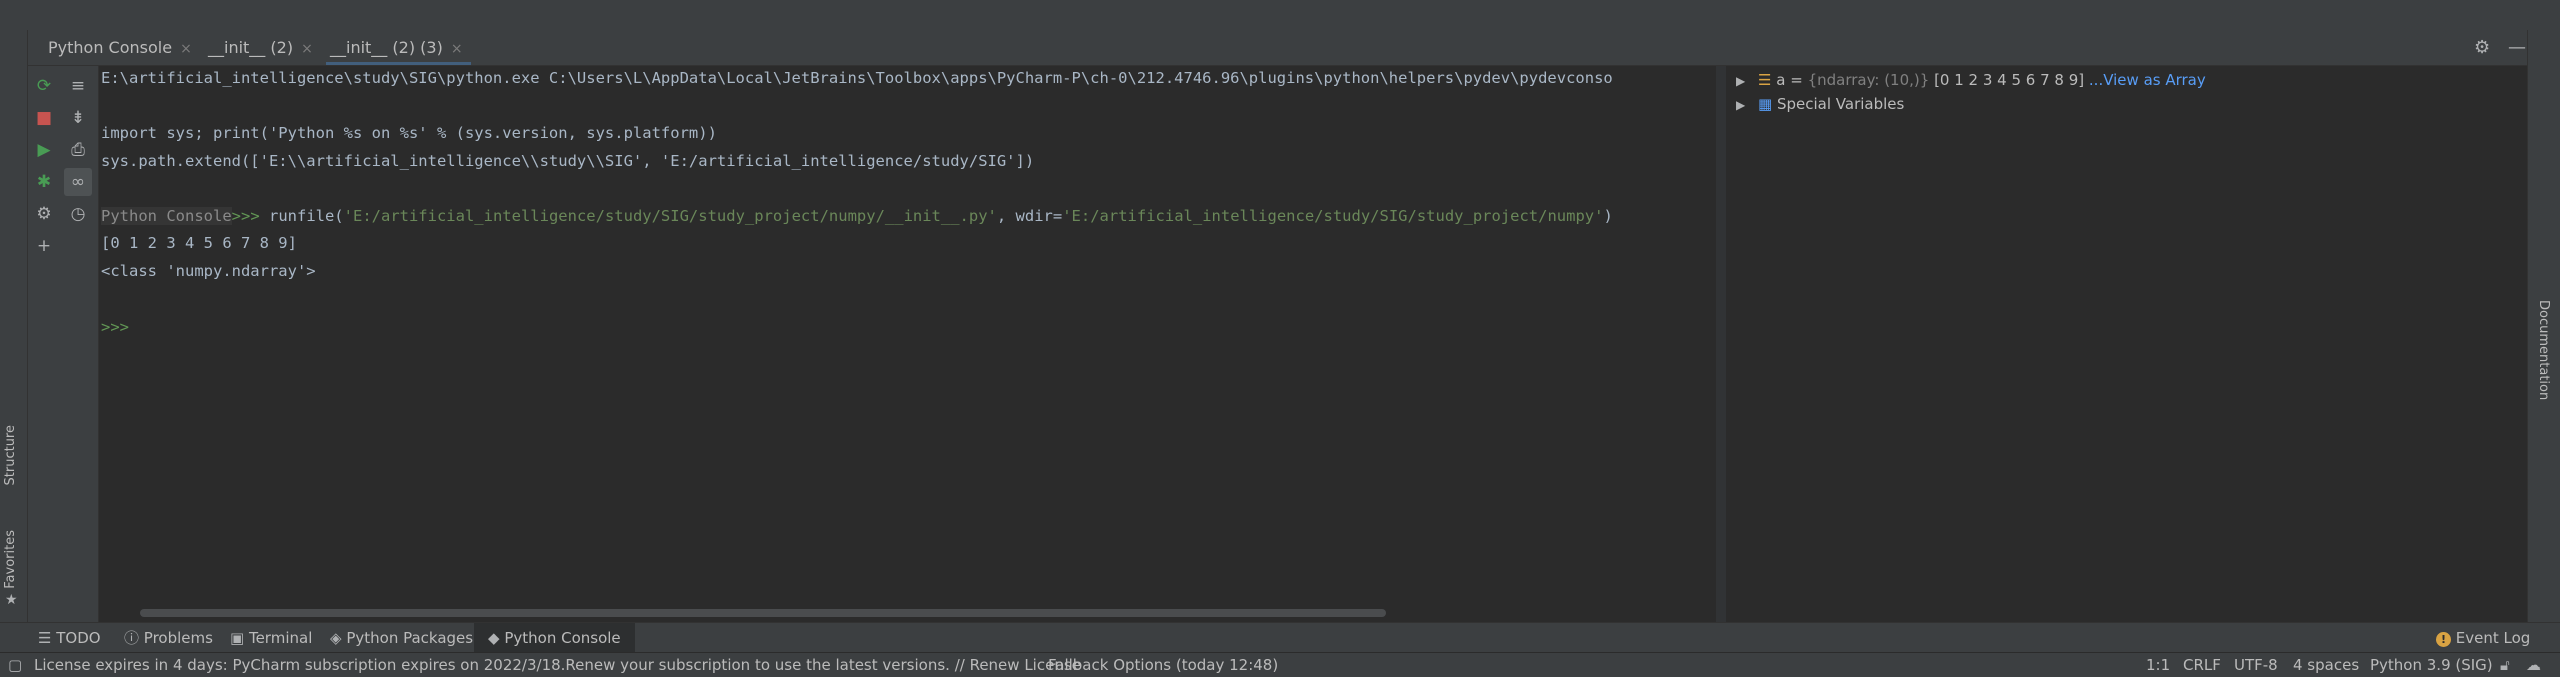  I want to click on terminal-icon: ▣, so click(237, 638).